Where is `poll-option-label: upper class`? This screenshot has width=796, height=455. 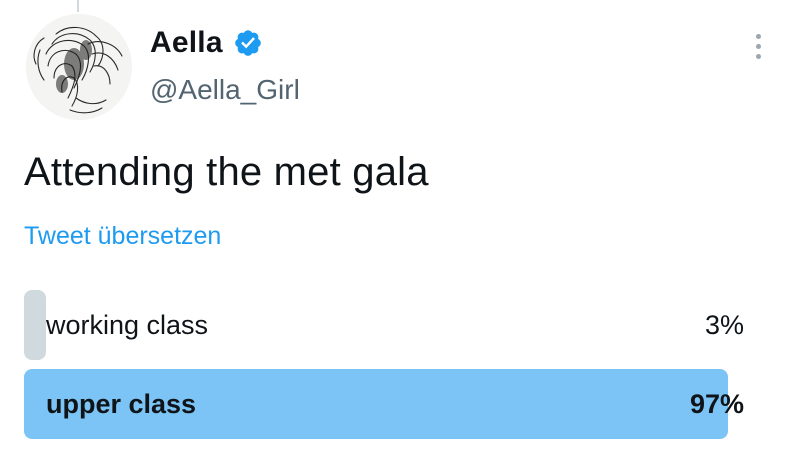
poll-option-label: upper class is located at coordinates (121, 404).